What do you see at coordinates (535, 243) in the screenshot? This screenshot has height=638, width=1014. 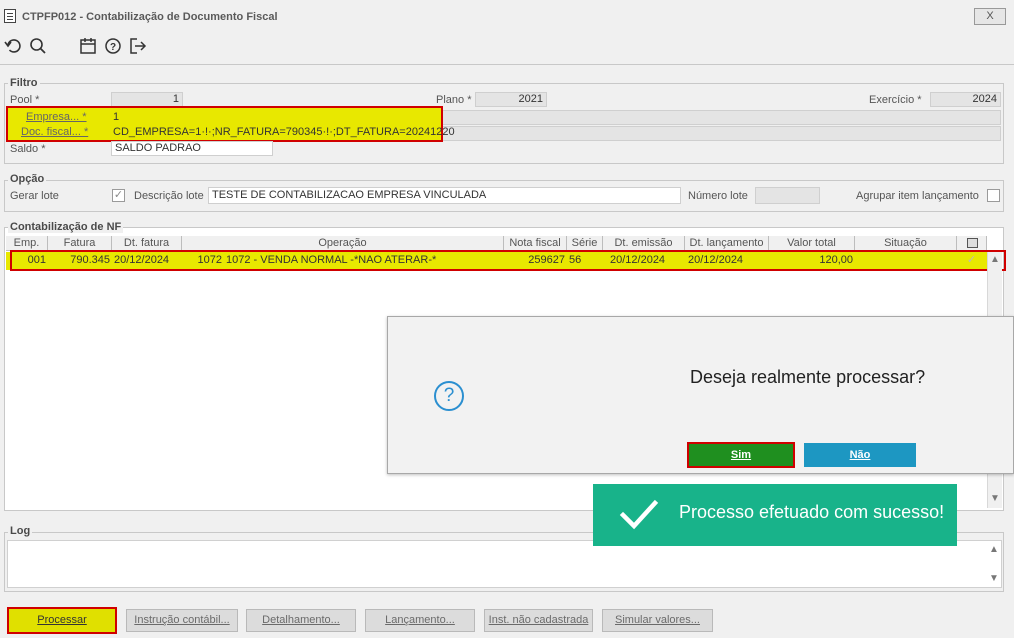 I see `col-header-nota-fiscal: Nota fiscal` at bounding box center [535, 243].